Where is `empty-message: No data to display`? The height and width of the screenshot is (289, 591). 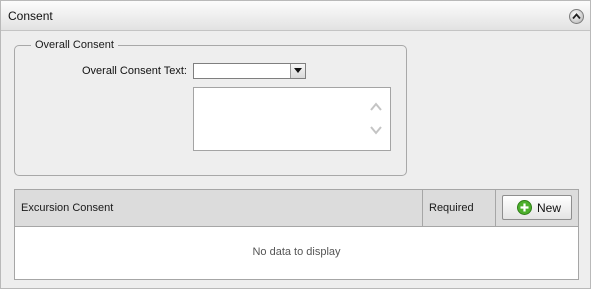 empty-message: No data to display is located at coordinates (296, 252).